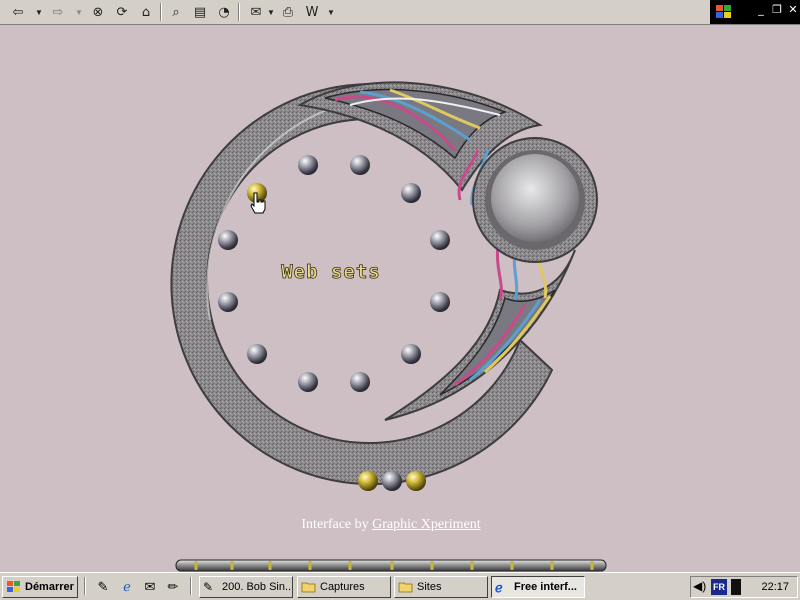 This screenshot has width=800, height=600. Describe the element at coordinates (98, 12) in the screenshot. I see `stop-icon: ⊗` at that location.